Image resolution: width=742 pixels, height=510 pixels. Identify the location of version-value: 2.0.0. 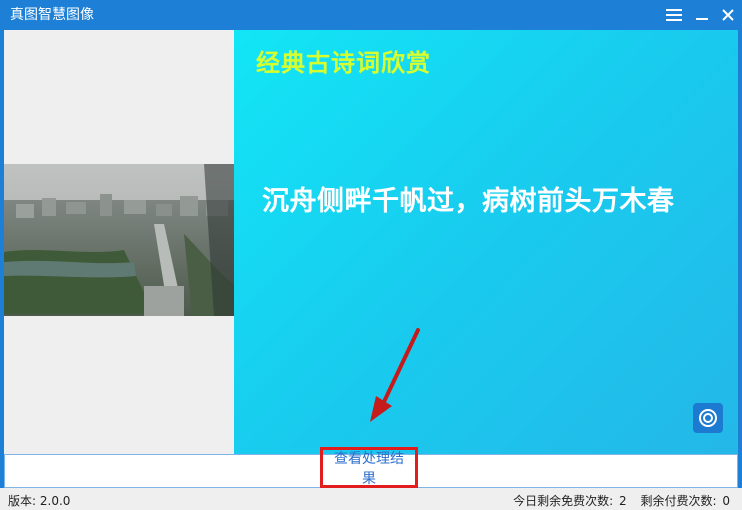
(55, 501).